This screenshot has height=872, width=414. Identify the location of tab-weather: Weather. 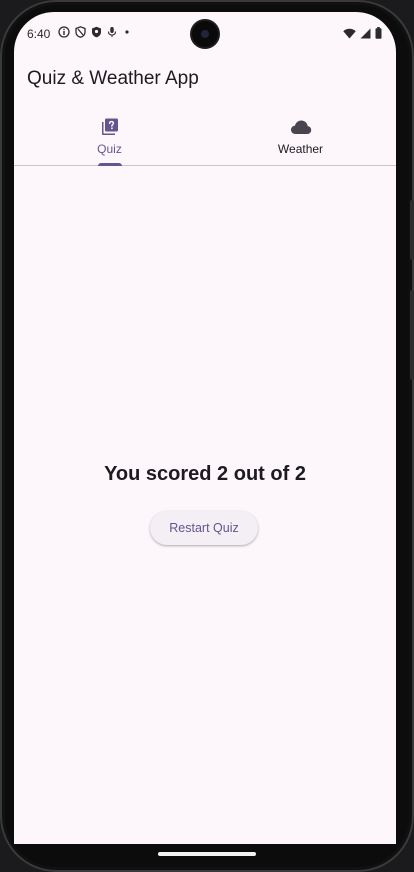
(300, 138).